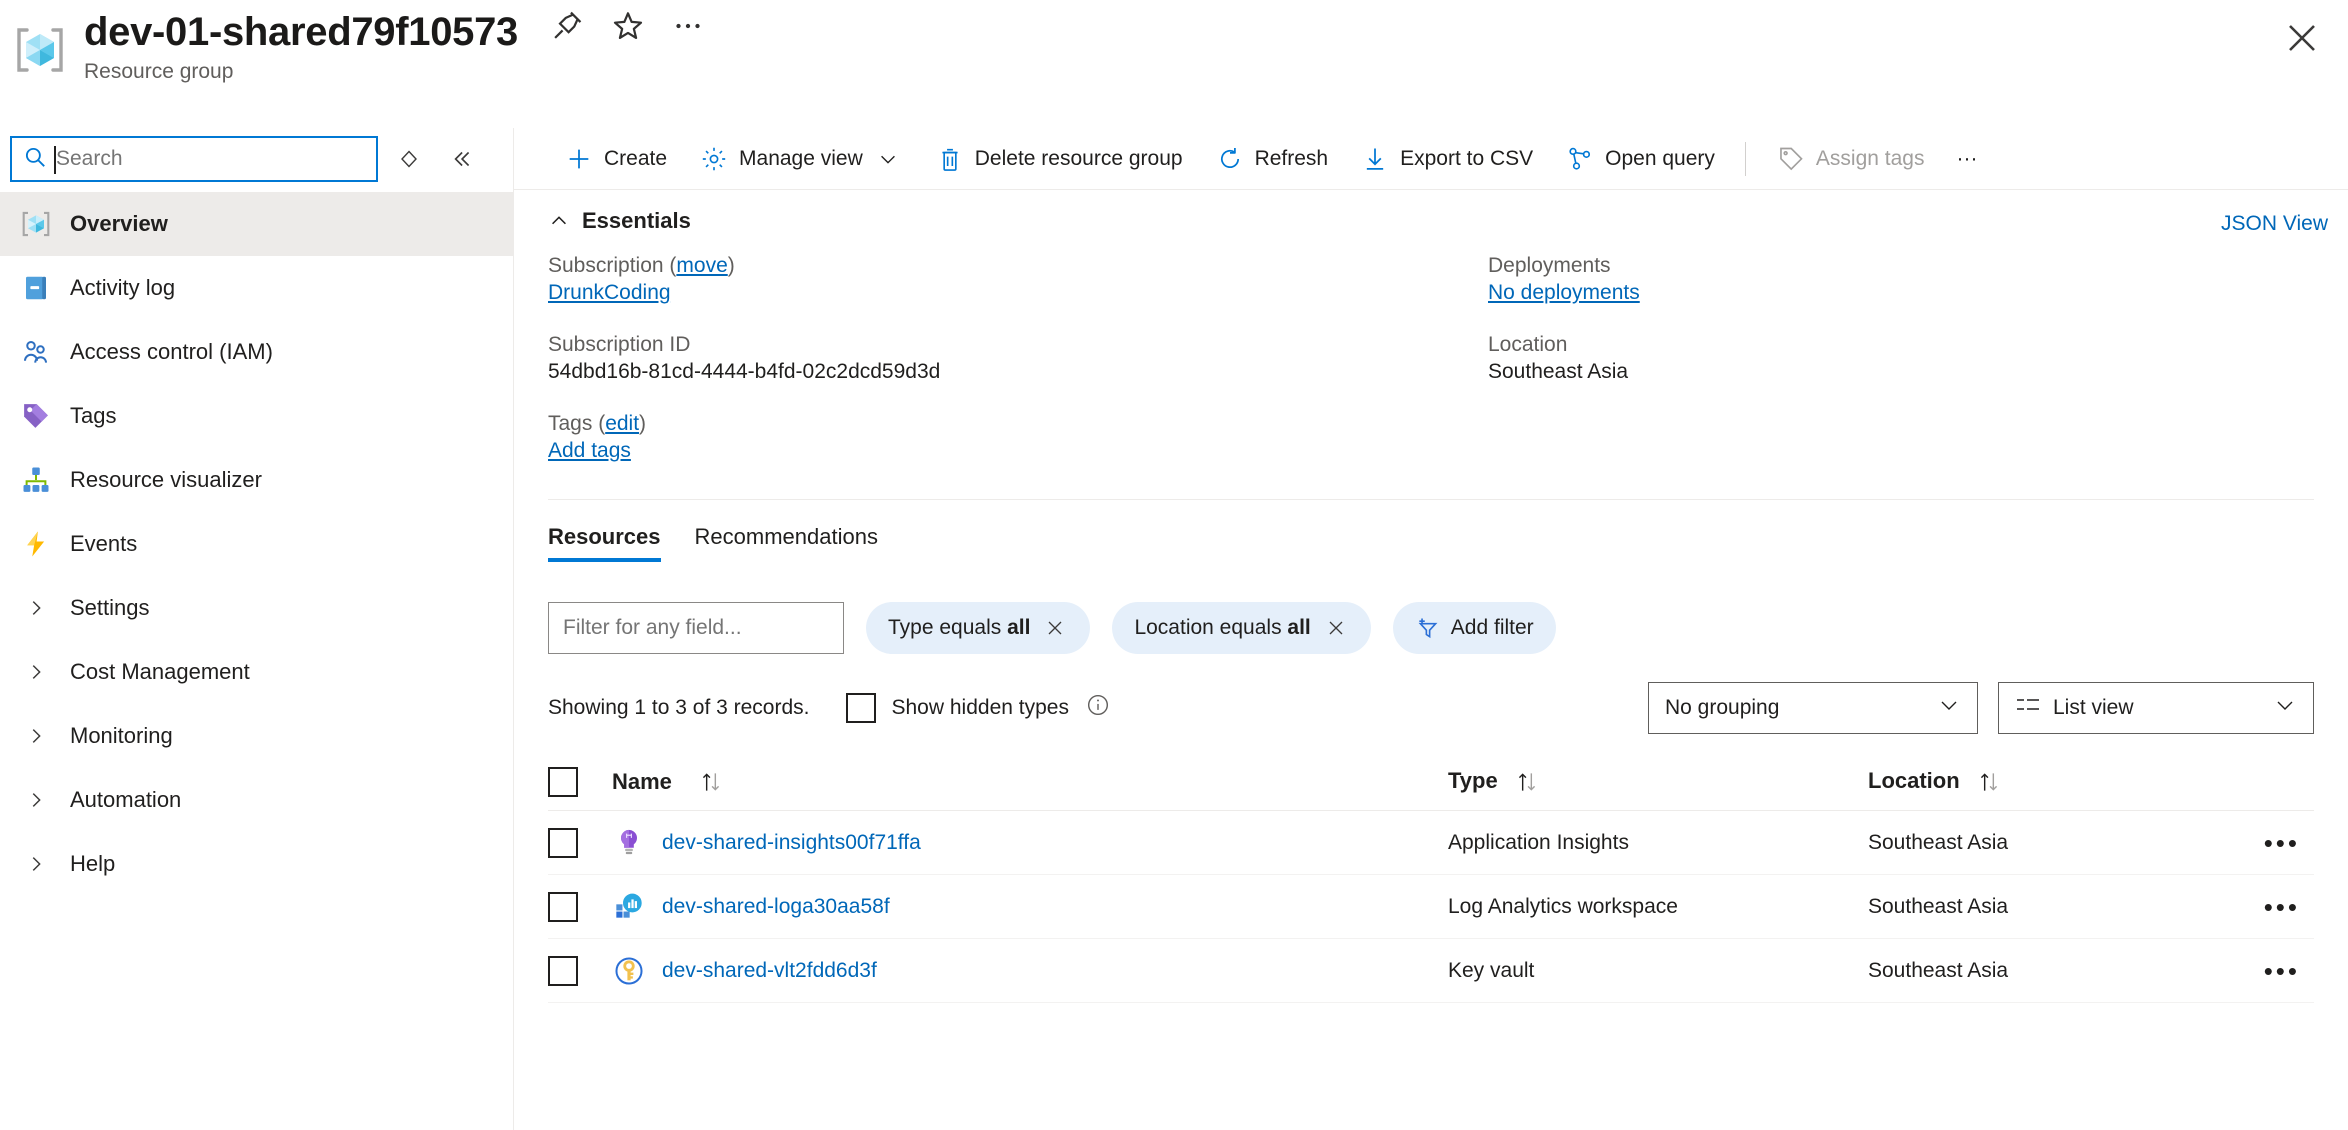 The width and height of the screenshot is (2348, 1130). I want to click on tab-recommendations: Recommendations, so click(786, 543).